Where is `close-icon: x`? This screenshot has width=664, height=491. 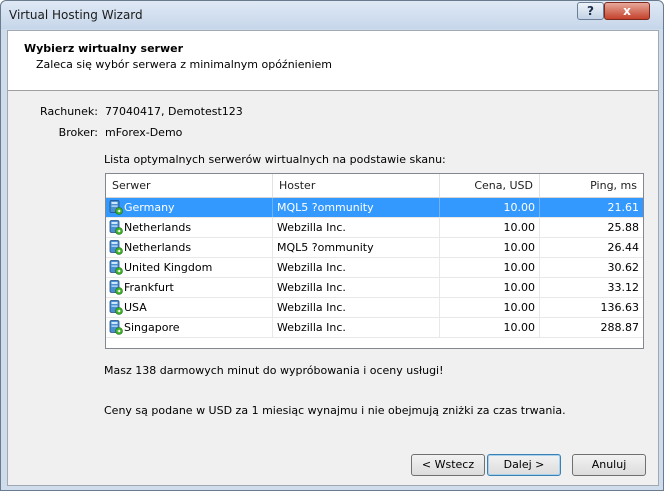
close-icon: x is located at coordinates (627, 11).